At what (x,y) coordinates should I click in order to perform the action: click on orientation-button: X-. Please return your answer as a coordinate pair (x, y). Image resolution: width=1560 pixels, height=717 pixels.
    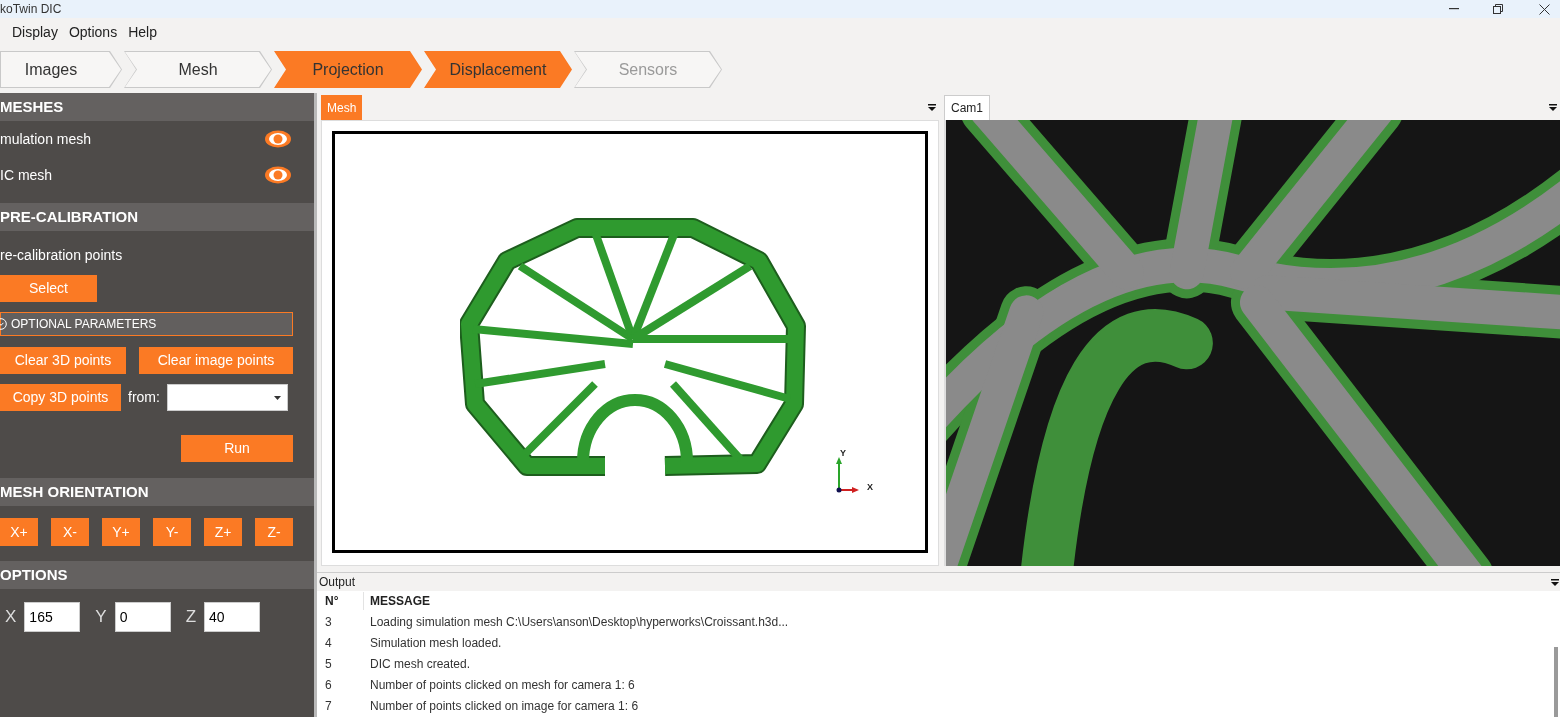
    Looking at the image, I should click on (70, 532).